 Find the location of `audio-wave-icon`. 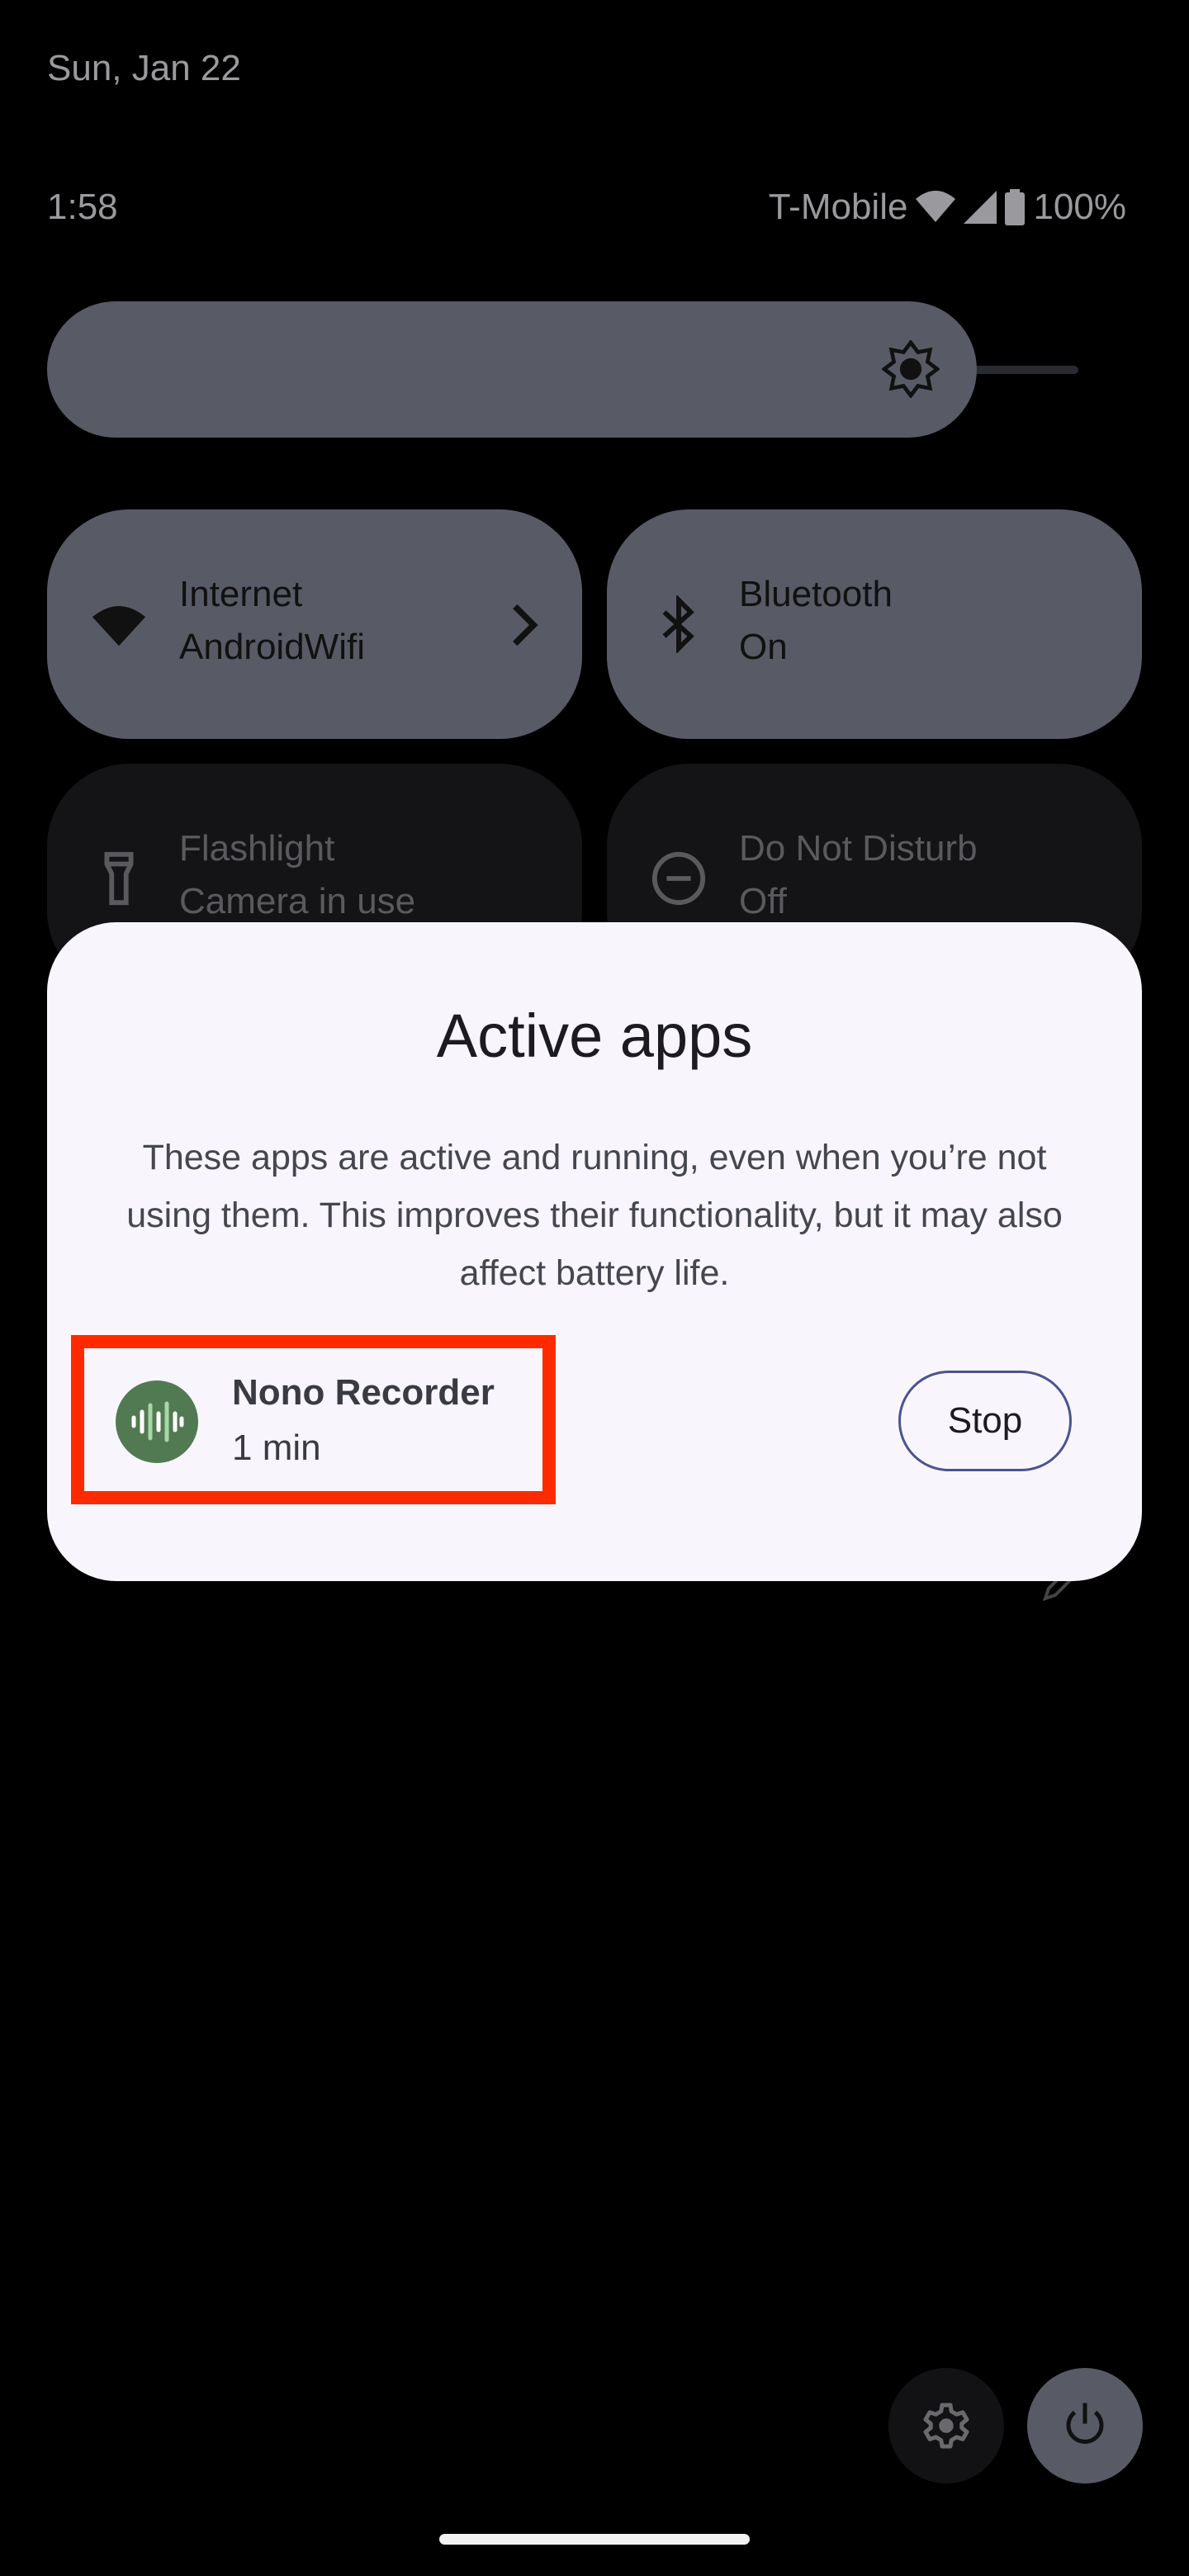

audio-wave-icon is located at coordinates (157, 1421).